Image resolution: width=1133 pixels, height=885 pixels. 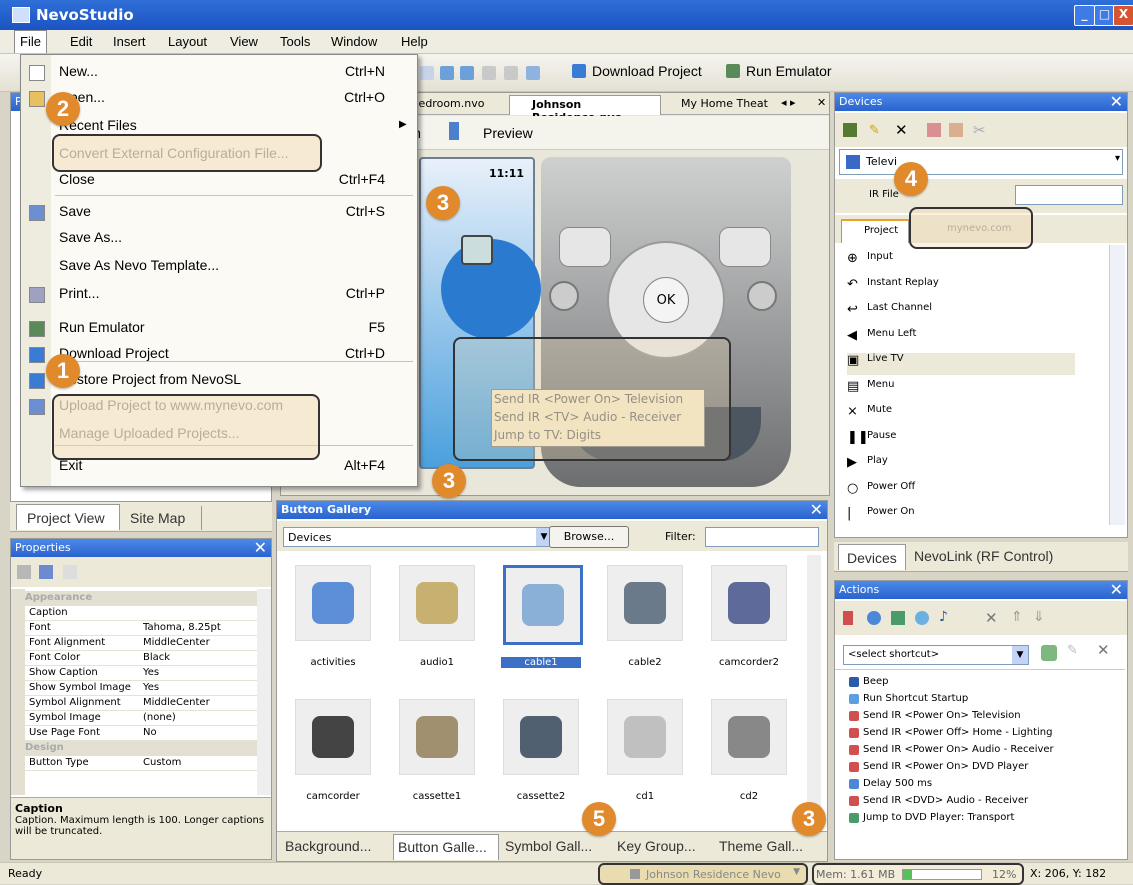 I want to click on gallery-item-cassette1, so click(x=437, y=737).